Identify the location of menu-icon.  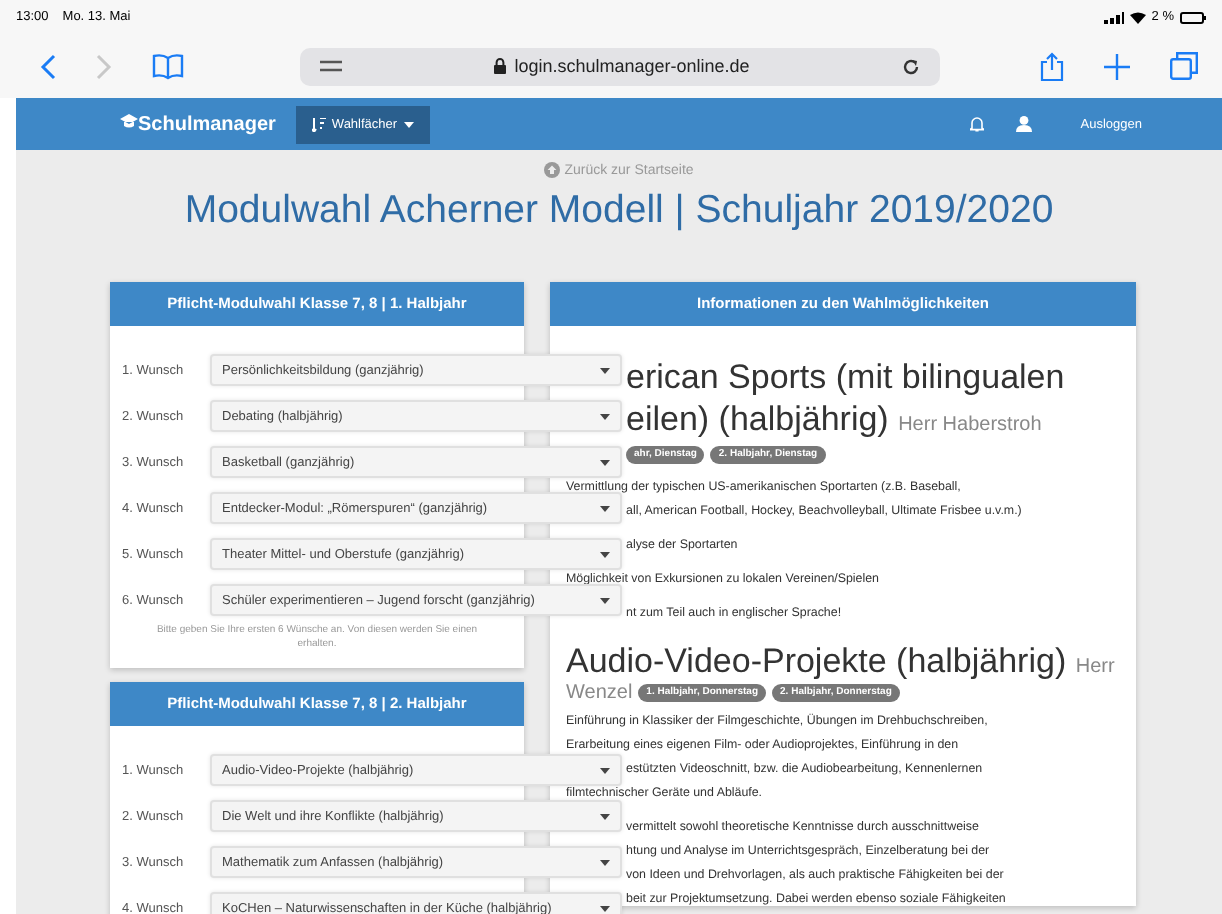
(331, 66).